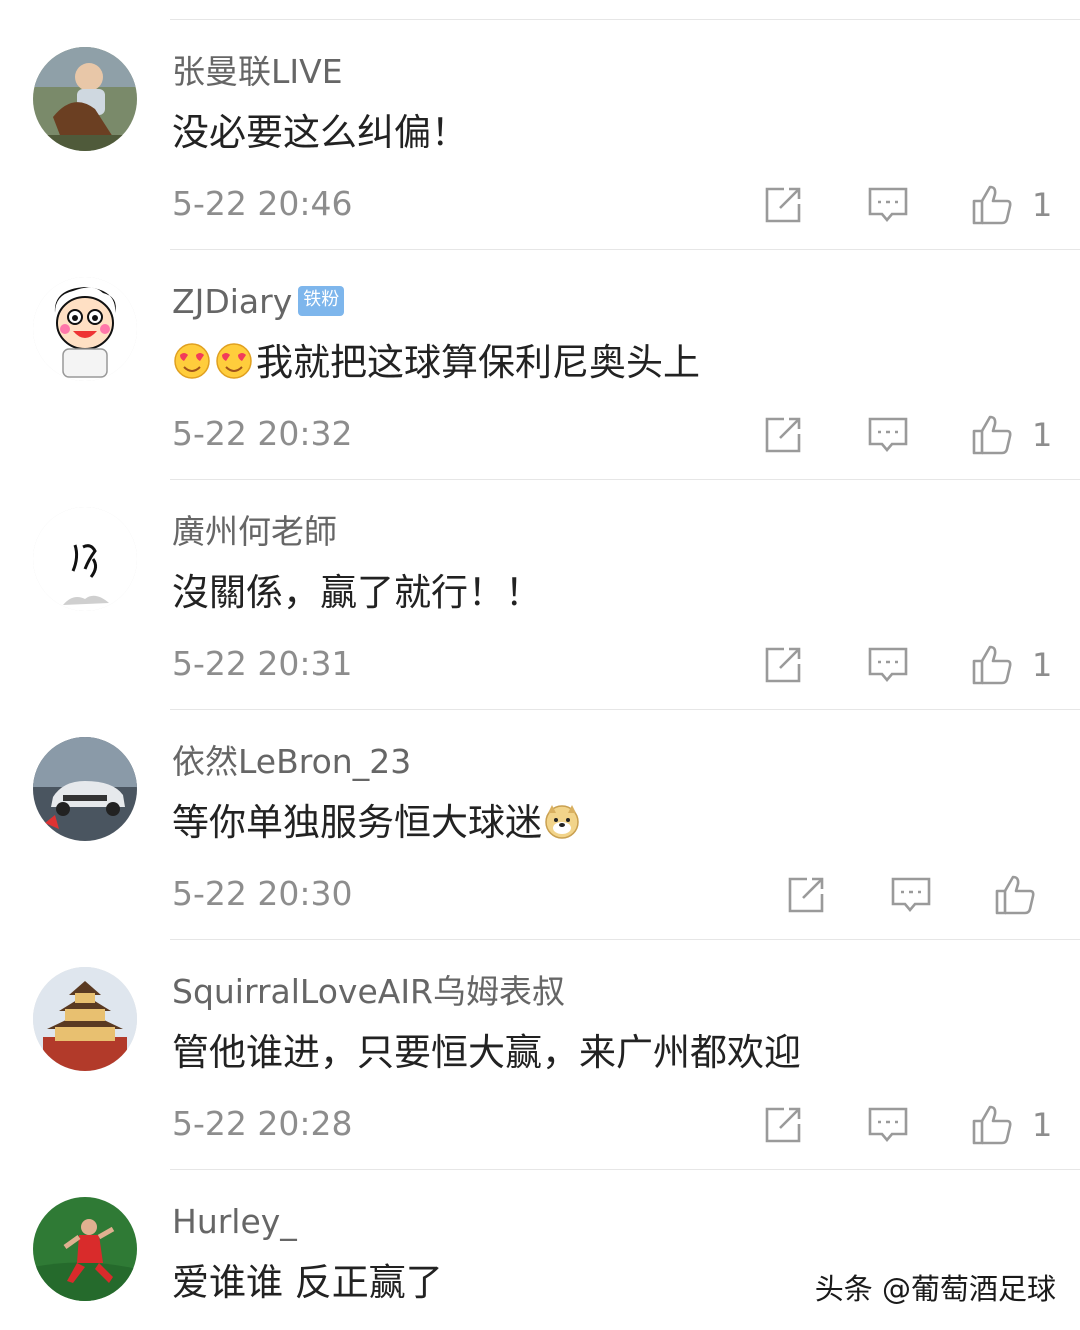 This screenshot has width=1080, height=1330. I want to click on username-text: ZJDiary, so click(232, 301).